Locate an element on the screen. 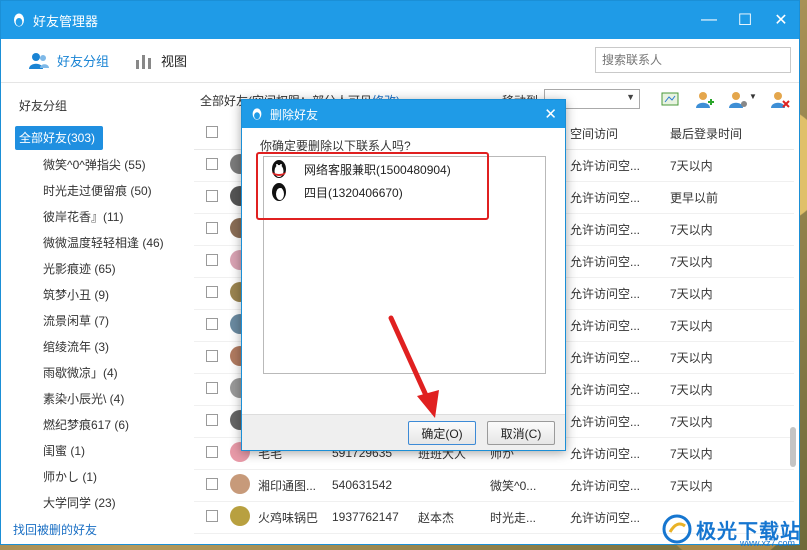 This screenshot has width=807, height=550. sidebar-header: 好友分组 is located at coordinates (43, 106).